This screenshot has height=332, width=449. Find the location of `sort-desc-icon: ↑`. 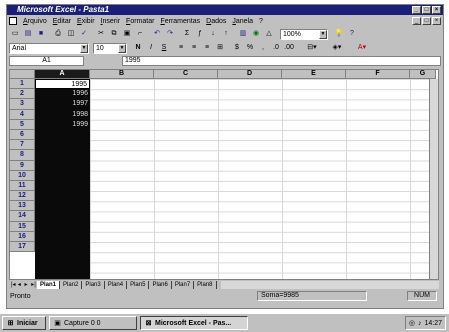

sort-desc-icon: ↑ is located at coordinates (226, 34).